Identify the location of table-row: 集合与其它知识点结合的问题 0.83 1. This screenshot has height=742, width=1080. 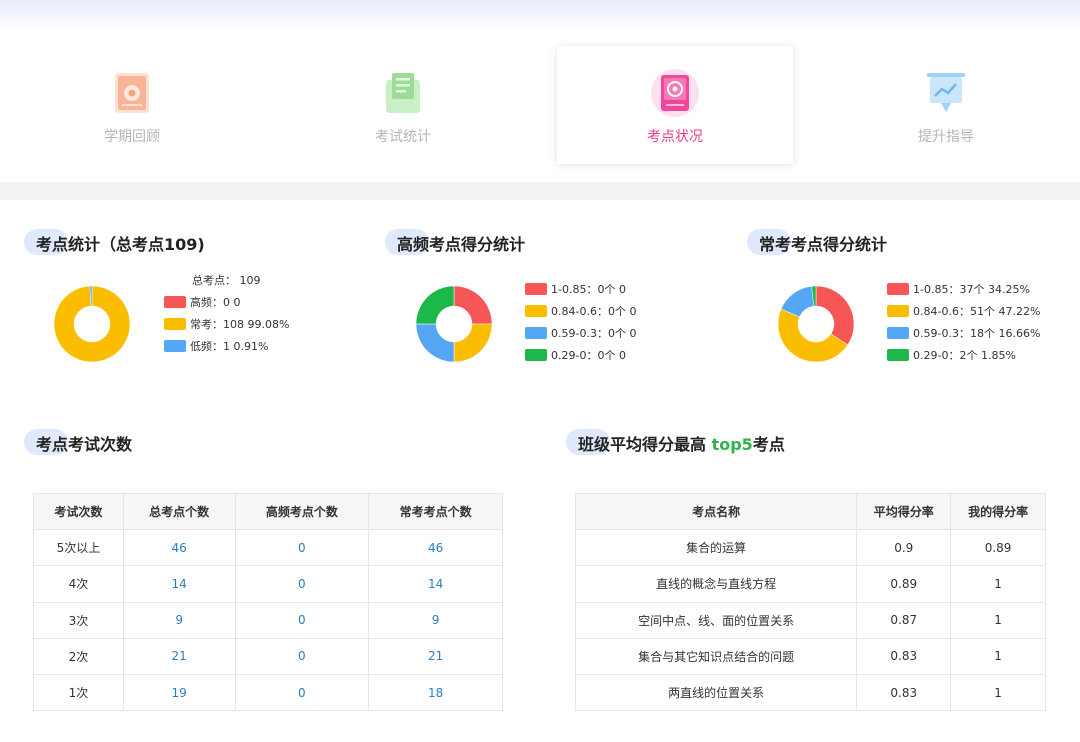
(810, 656).